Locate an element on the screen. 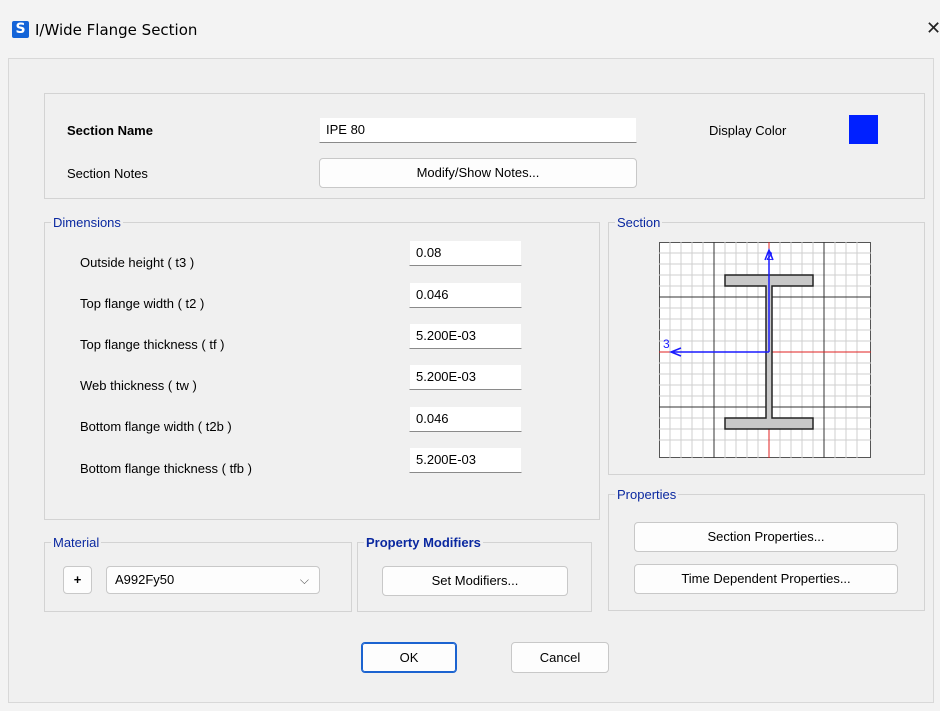 The height and width of the screenshot is (711, 940). close-icon: ✕ is located at coordinates (933, 28).